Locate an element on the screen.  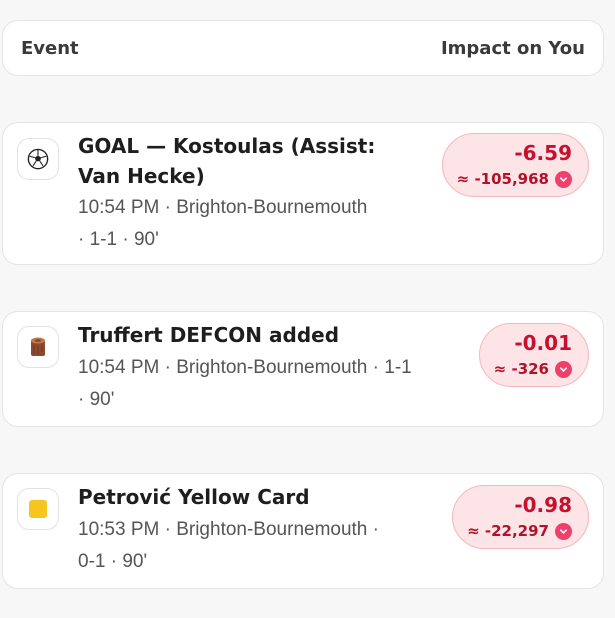
event-title: Truffert DEFCON added is located at coordinates (209, 335).